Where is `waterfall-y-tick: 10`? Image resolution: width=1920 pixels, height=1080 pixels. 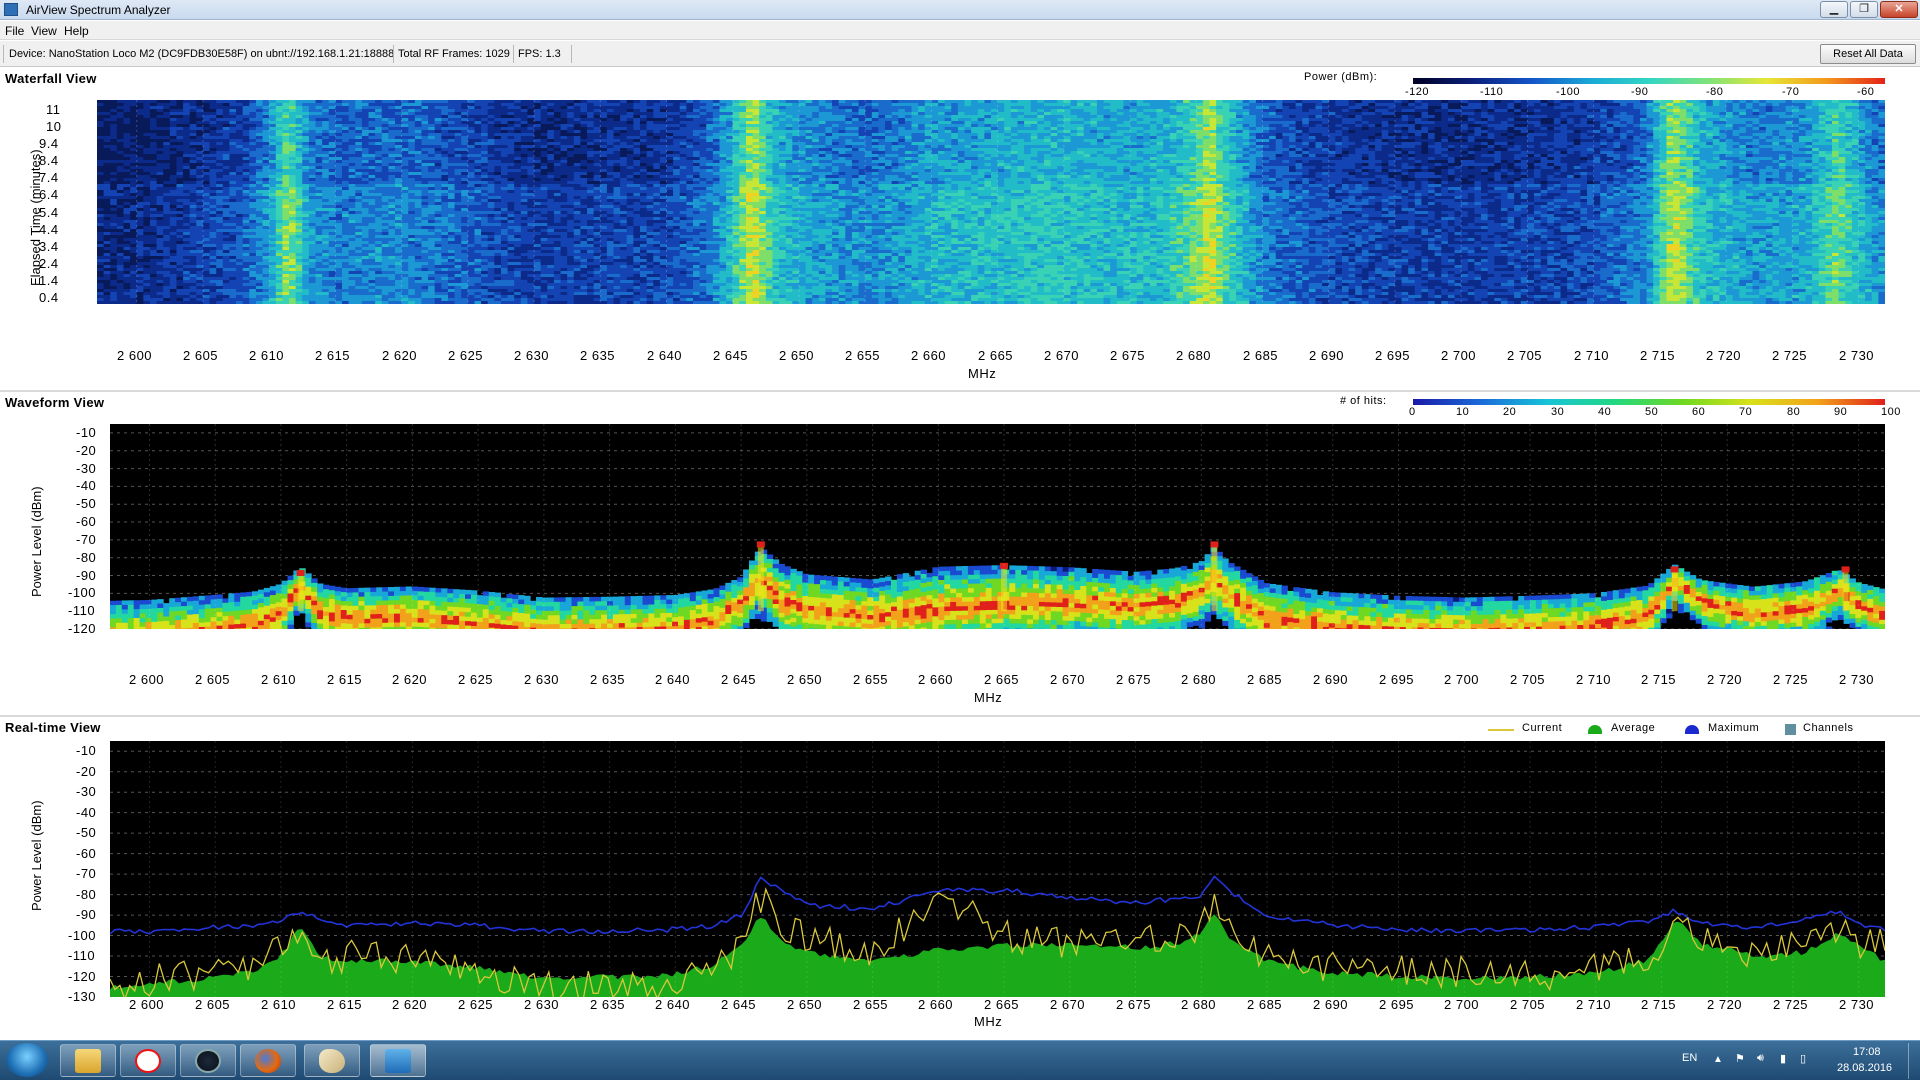 waterfall-y-tick: 10 is located at coordinates (53, 126).